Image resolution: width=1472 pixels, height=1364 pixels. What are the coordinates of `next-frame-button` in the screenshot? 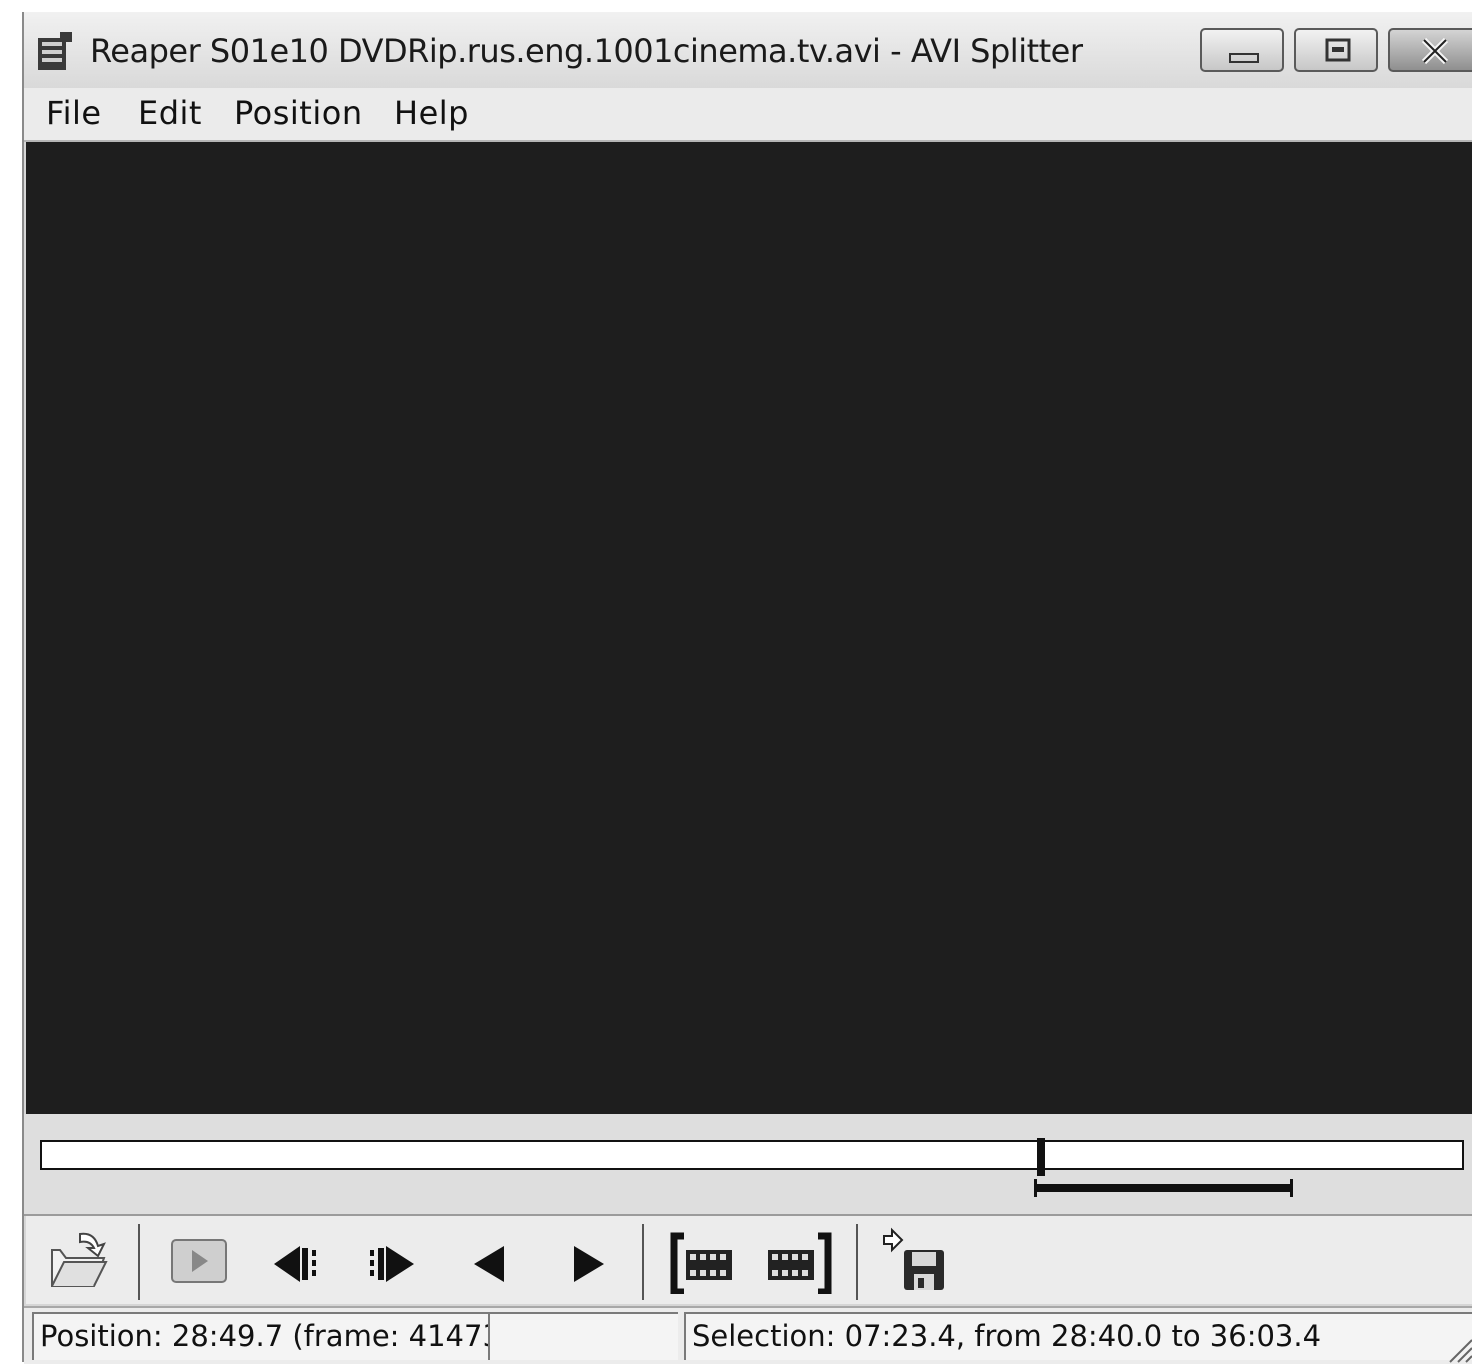 It's located at (395, 1259).